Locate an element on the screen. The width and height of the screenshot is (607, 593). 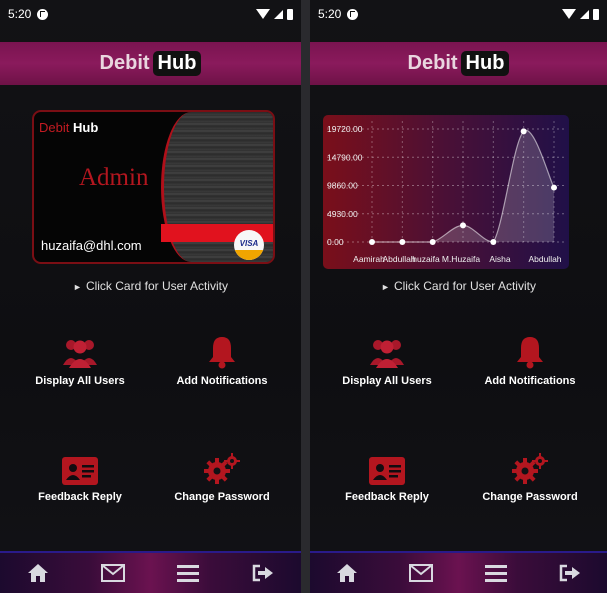
chart-y-tick: 14790.00 is located at coordinates (345, 157).